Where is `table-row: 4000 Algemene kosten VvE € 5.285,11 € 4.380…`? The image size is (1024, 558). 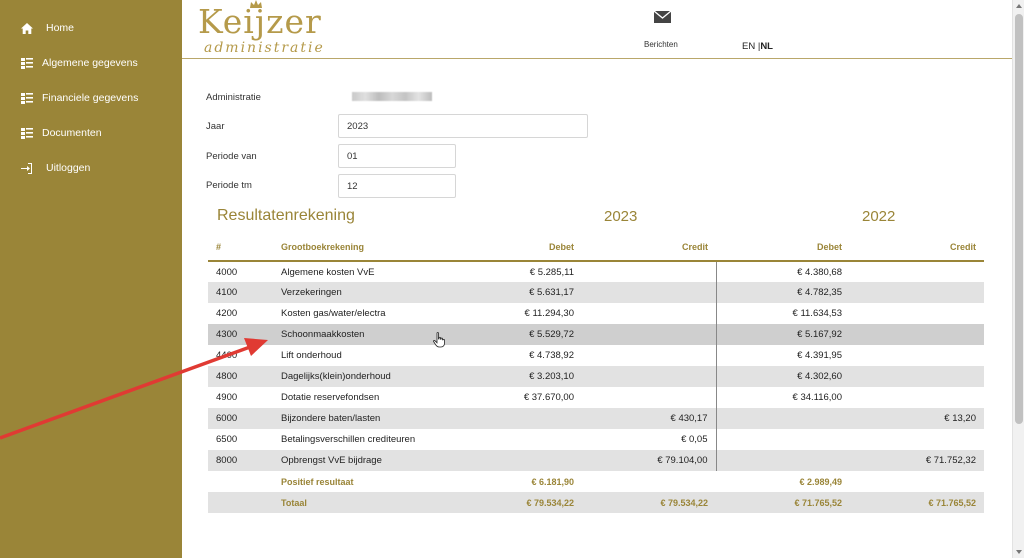 table-row: 4000 Algemene kosten VvE € 5.285,11 € 4.380… is located at coordinates (596, 271).